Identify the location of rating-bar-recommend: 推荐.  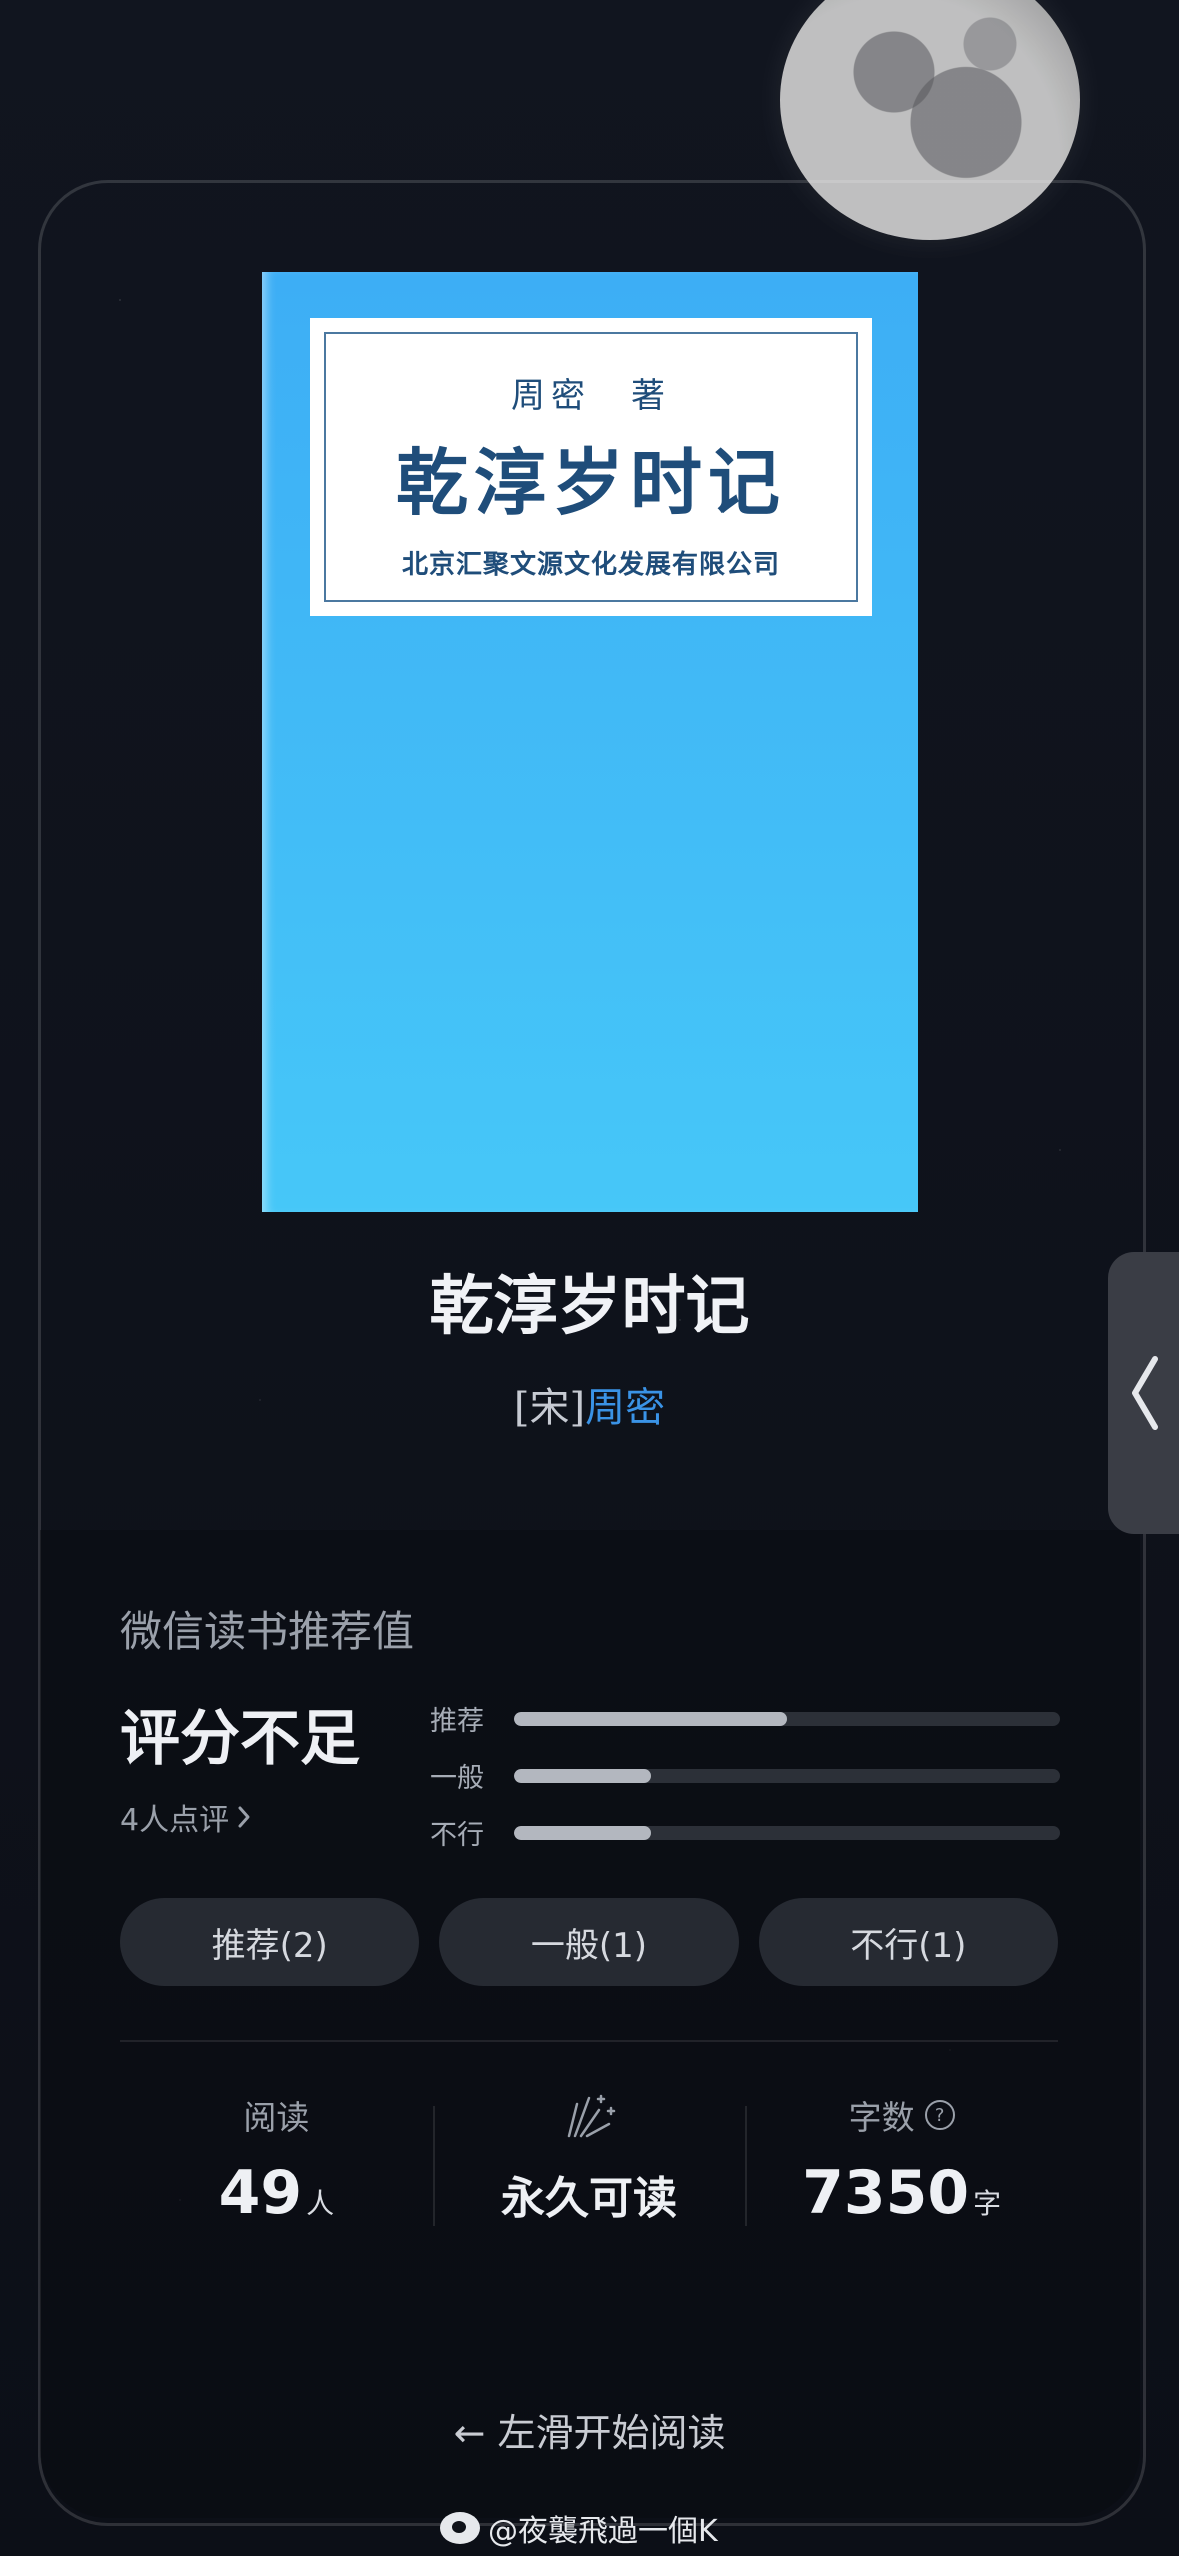
(745, 1718).